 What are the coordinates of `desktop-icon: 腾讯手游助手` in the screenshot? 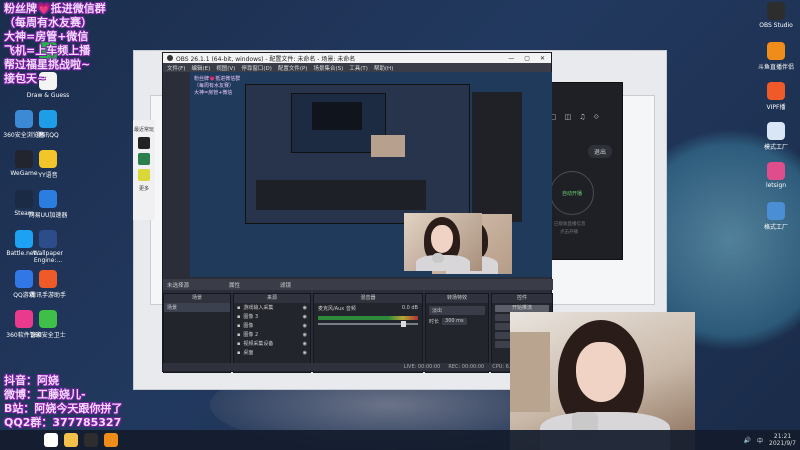 It's located at (48, 284).